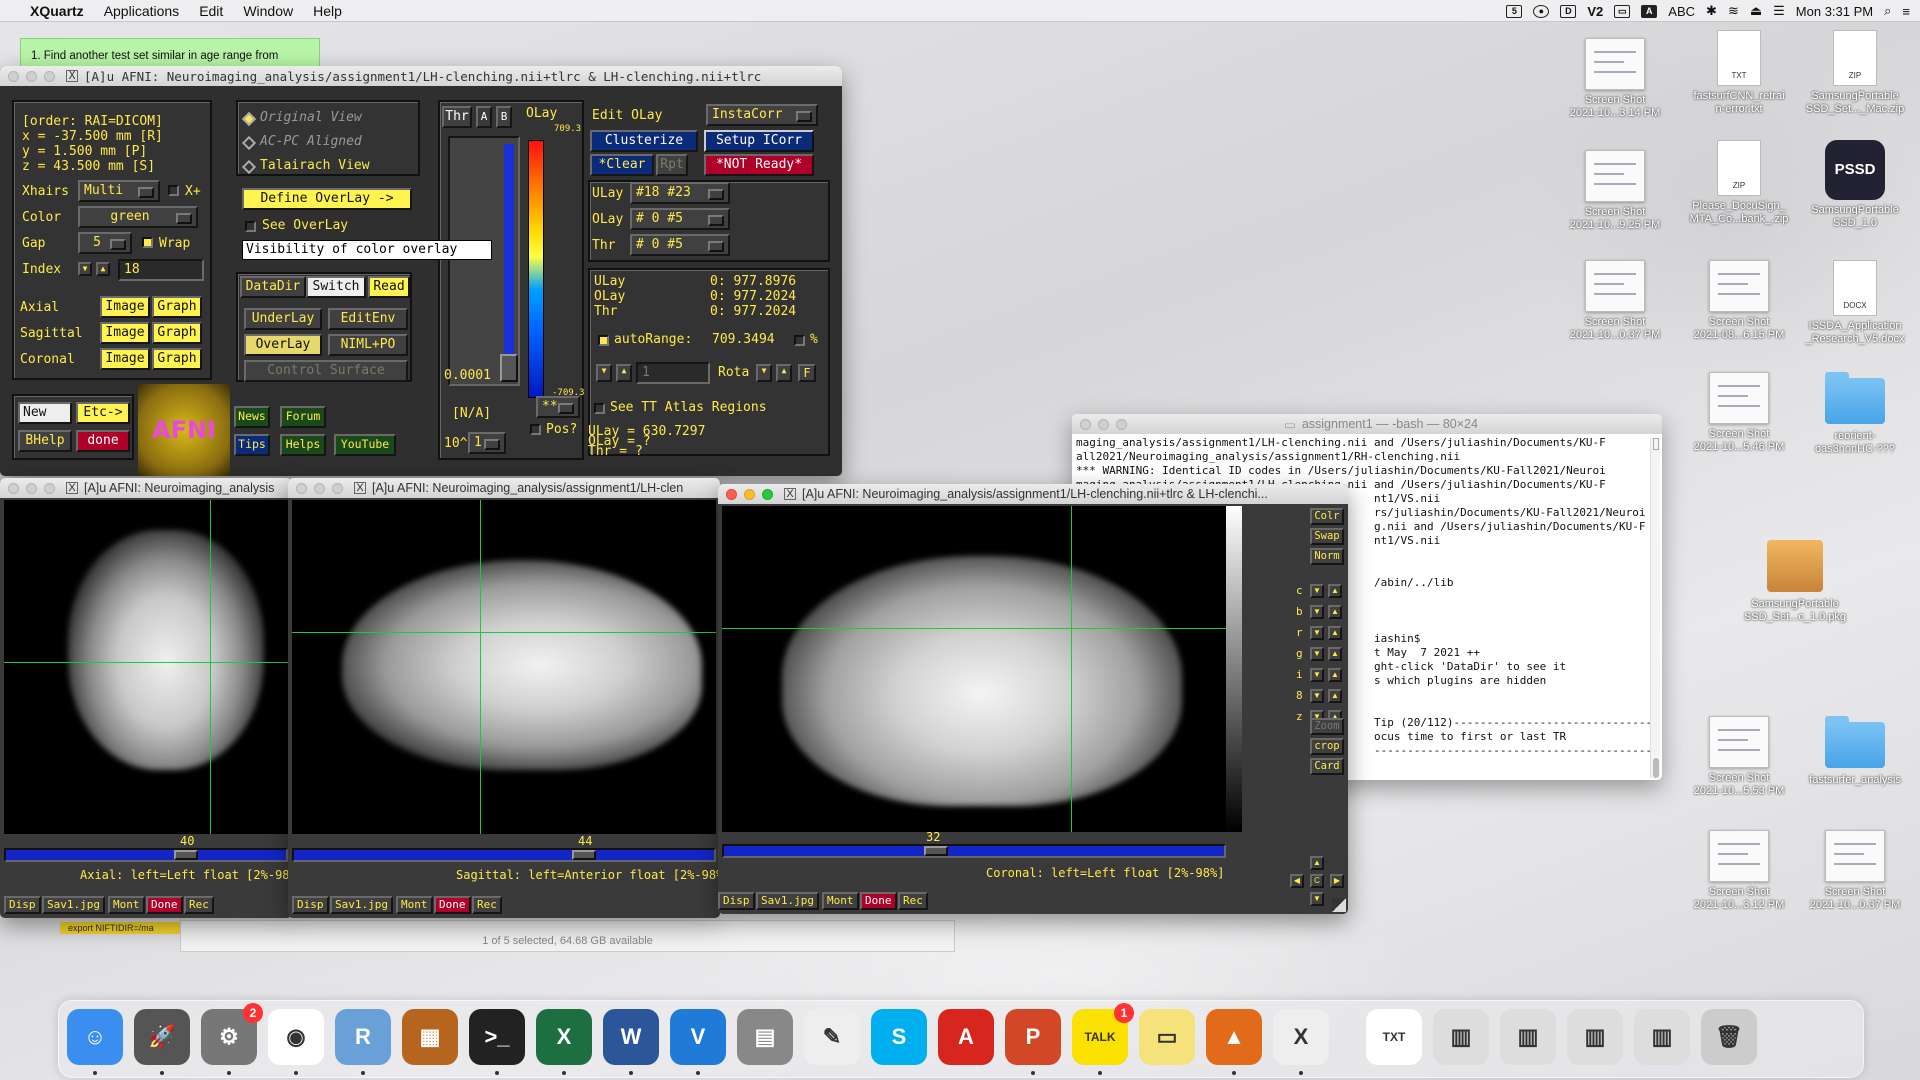  What do you see at coordinates (536, 269) in the screenshot?
I see `color-scale` at bounding box center [536, 269].